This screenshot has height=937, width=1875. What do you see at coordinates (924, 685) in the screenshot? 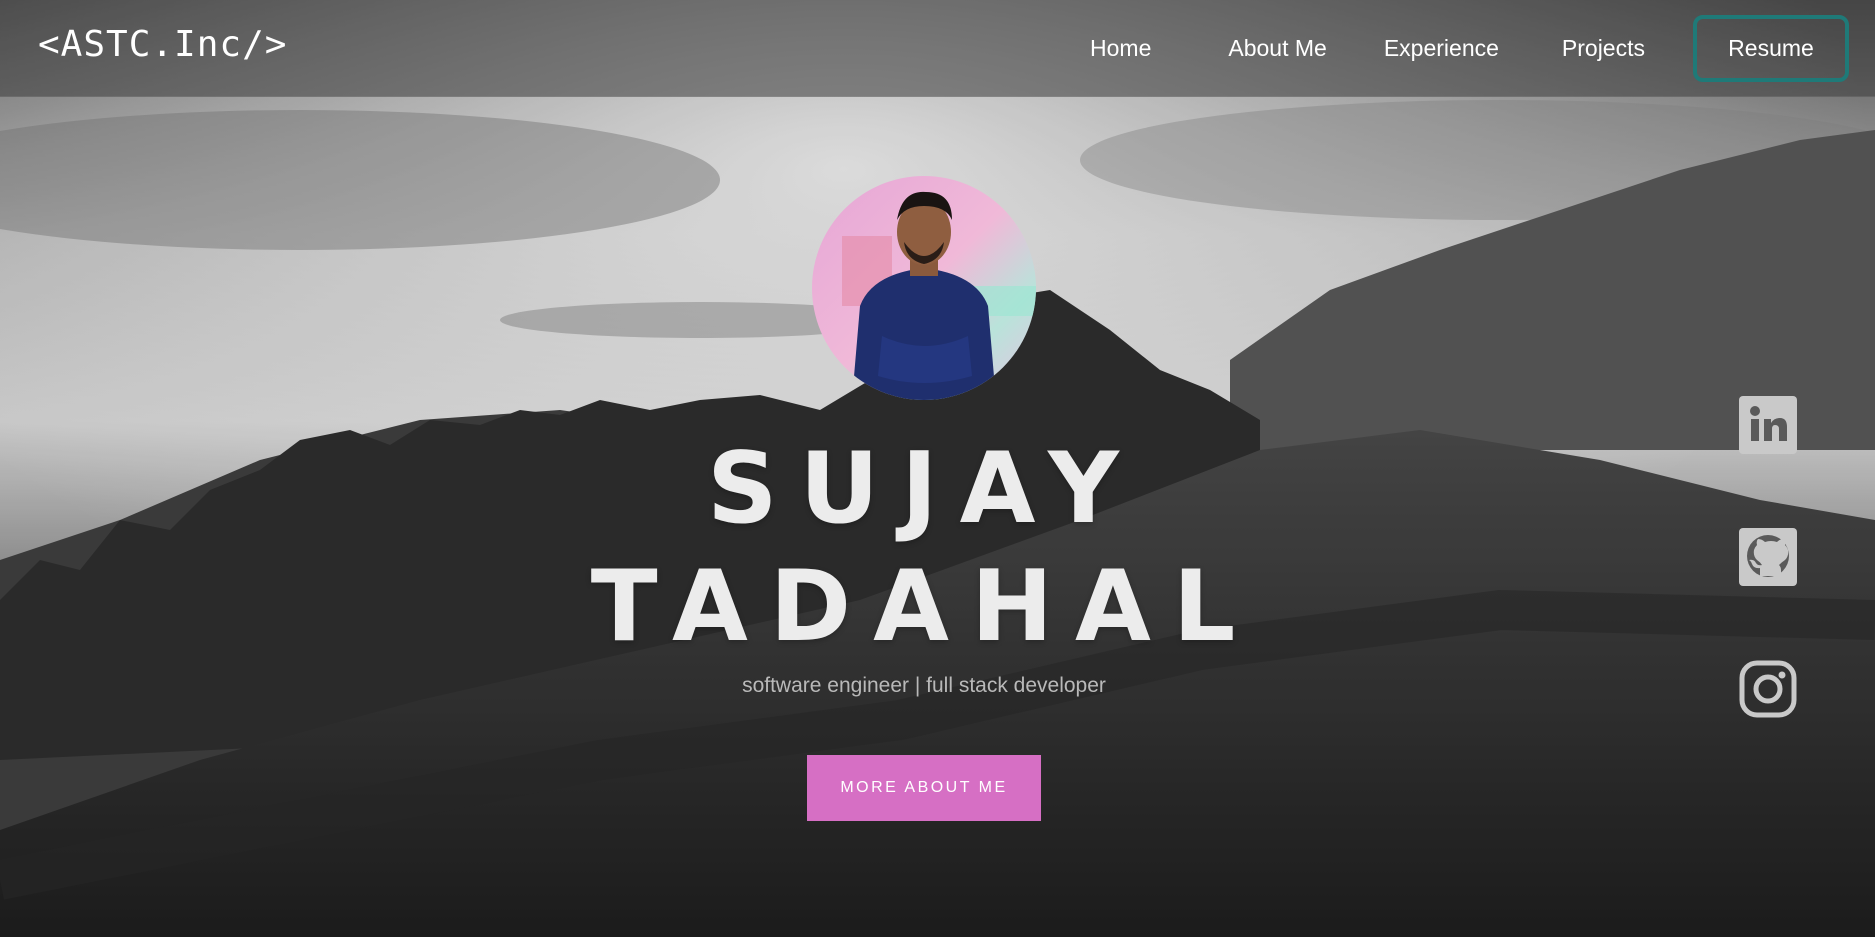
I see `hero-tagline: software engineer | full stack developer` at bounding box center [924, 685].